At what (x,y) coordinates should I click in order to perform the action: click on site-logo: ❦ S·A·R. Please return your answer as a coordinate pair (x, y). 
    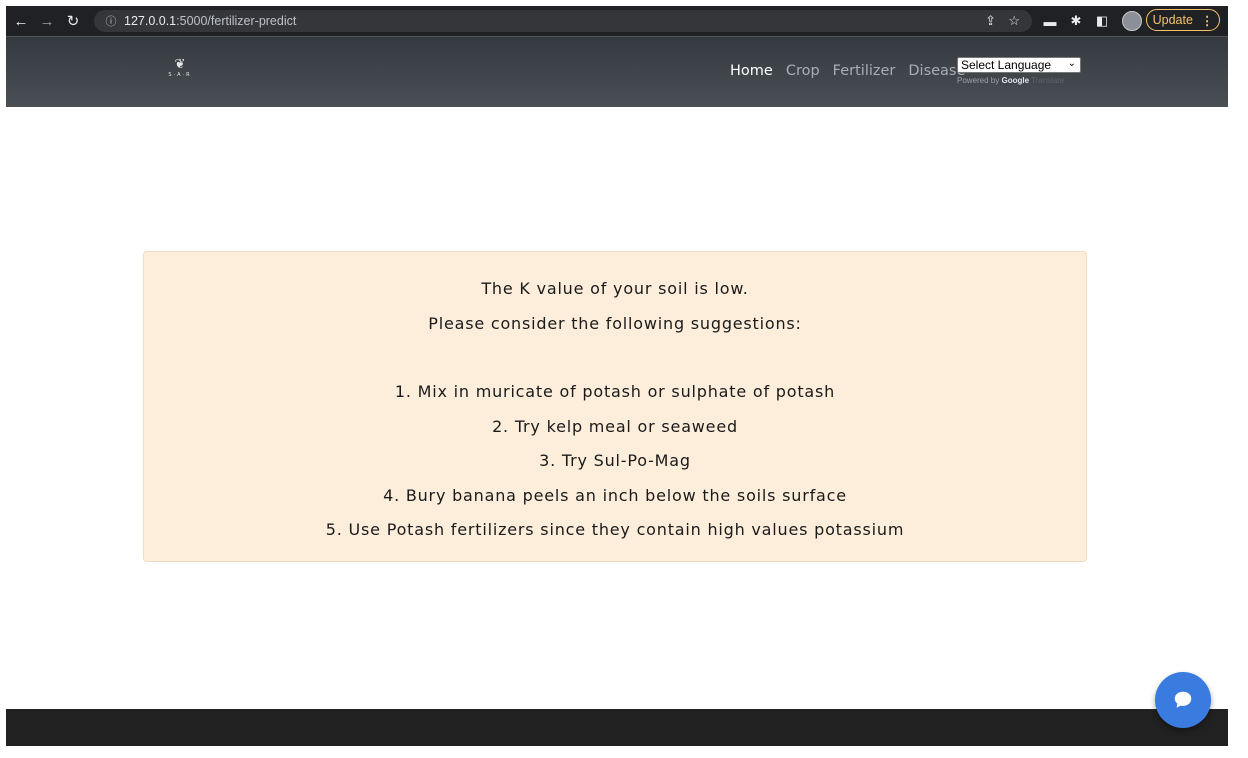
    Looking at the image, I should click on (180, 70).